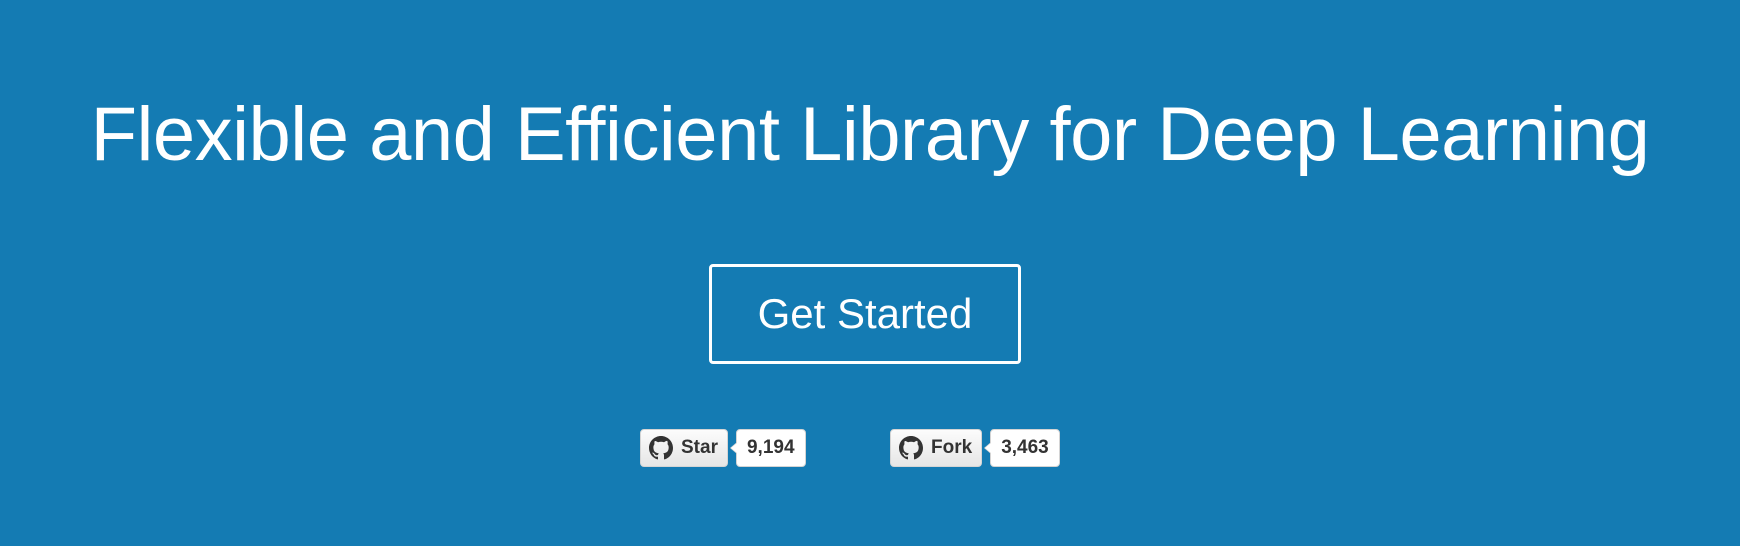 This screenshot has width=1740, height=546. I want to click on get-started-button: Get Started, so click(865, 314).